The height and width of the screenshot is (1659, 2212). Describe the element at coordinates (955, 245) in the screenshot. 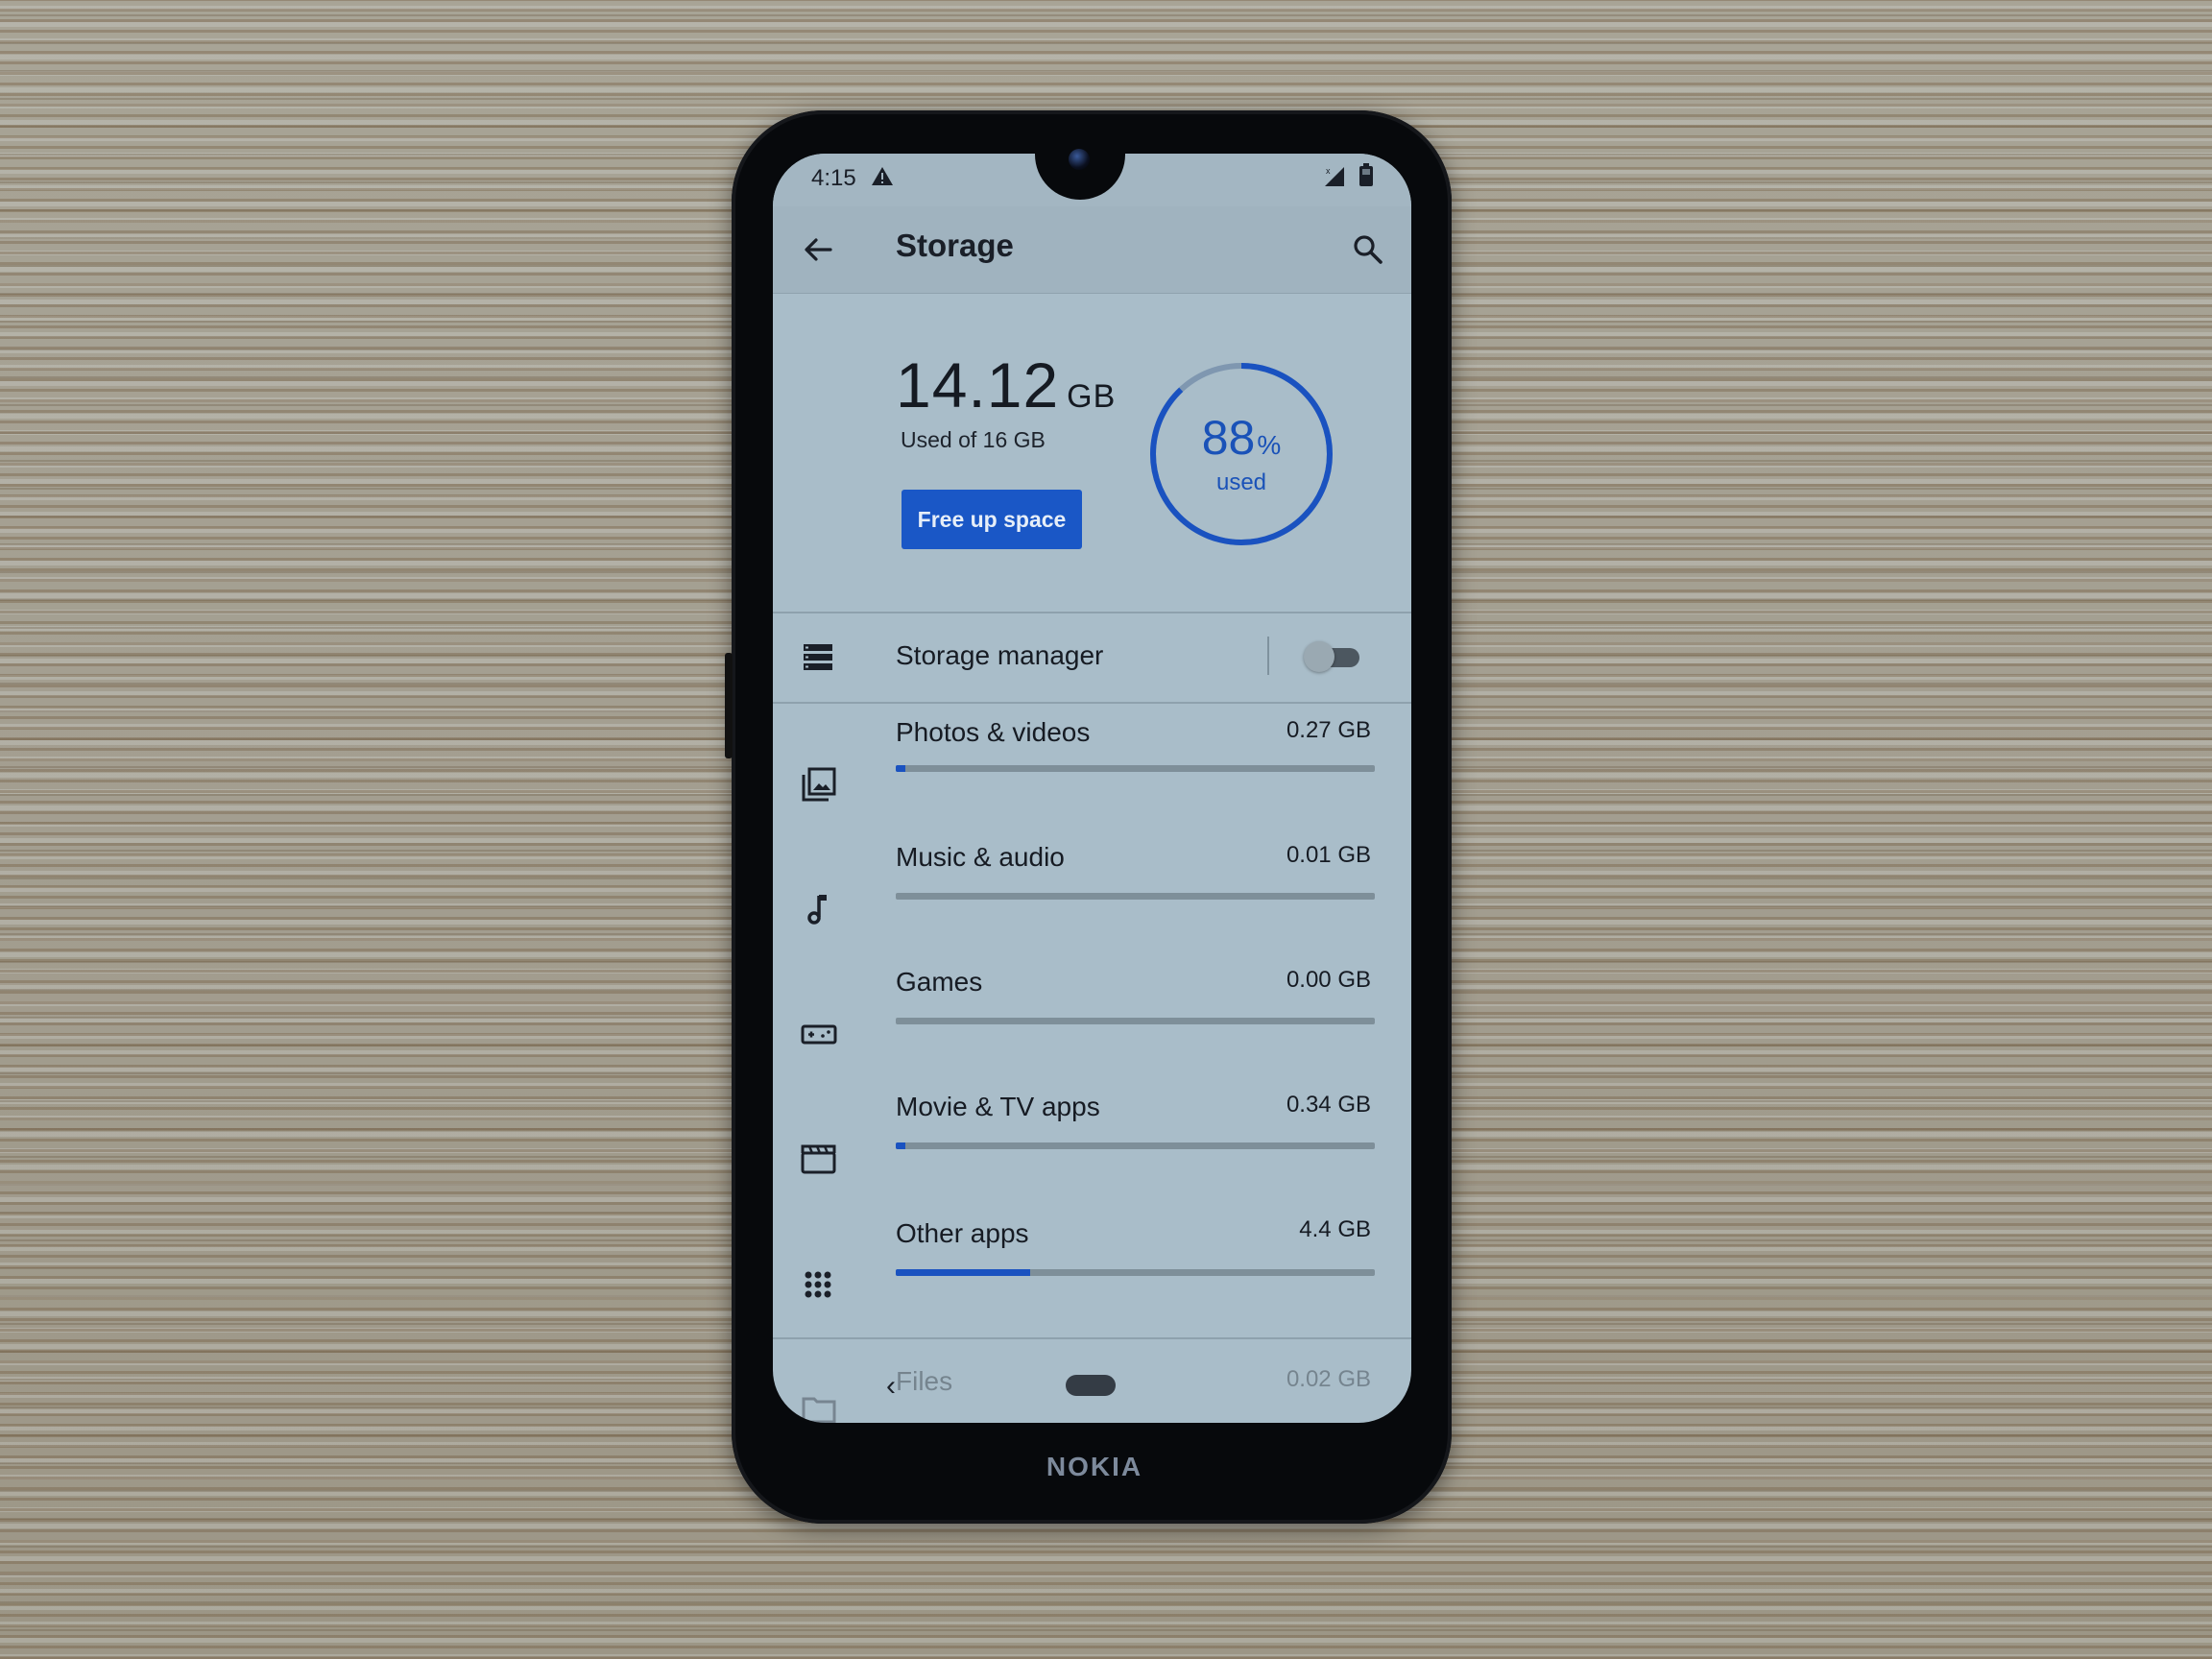

I see `page-title: Storage` at that location.